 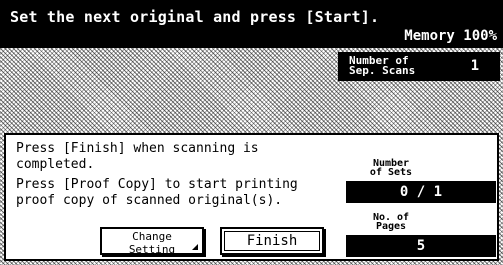 I want to click on finish-button-inner-border, so click(x=272, y=241).